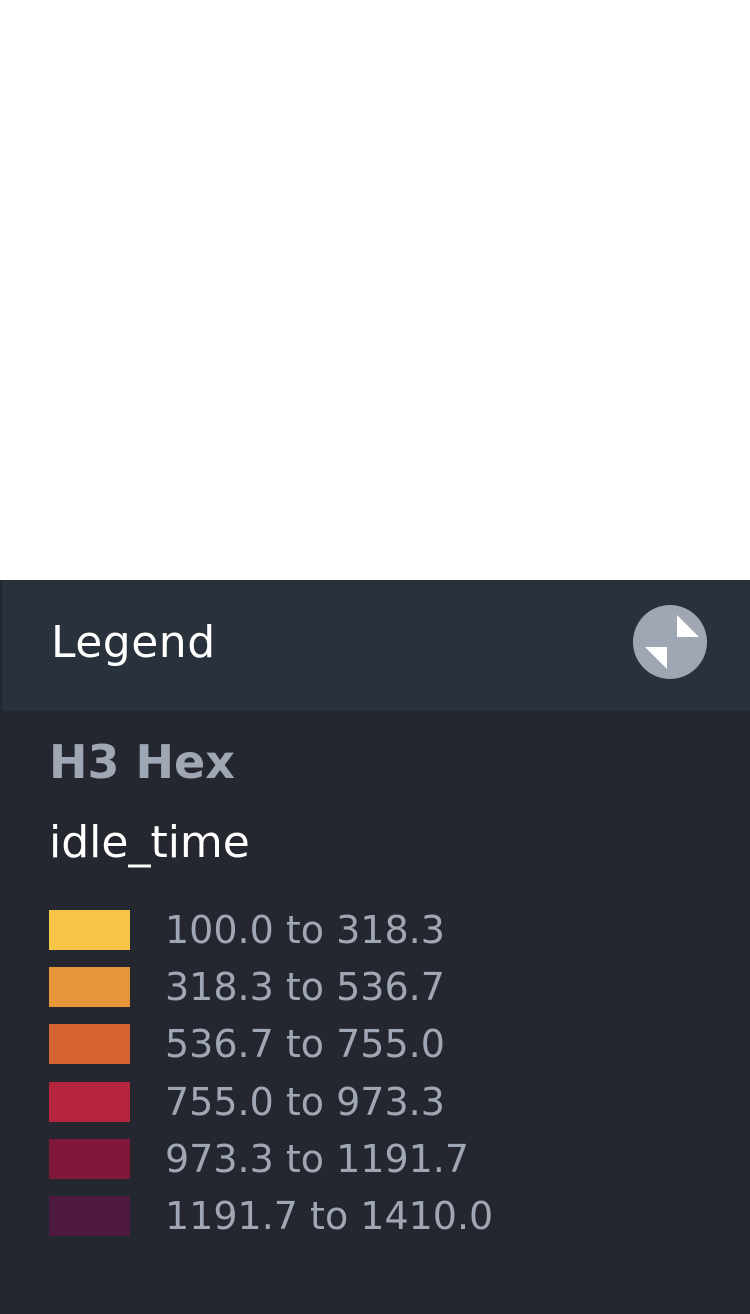 This screenshot has width=750, height=1314. I want to click on legend-item: 536.7 to 755.0, so click(375, 1048).